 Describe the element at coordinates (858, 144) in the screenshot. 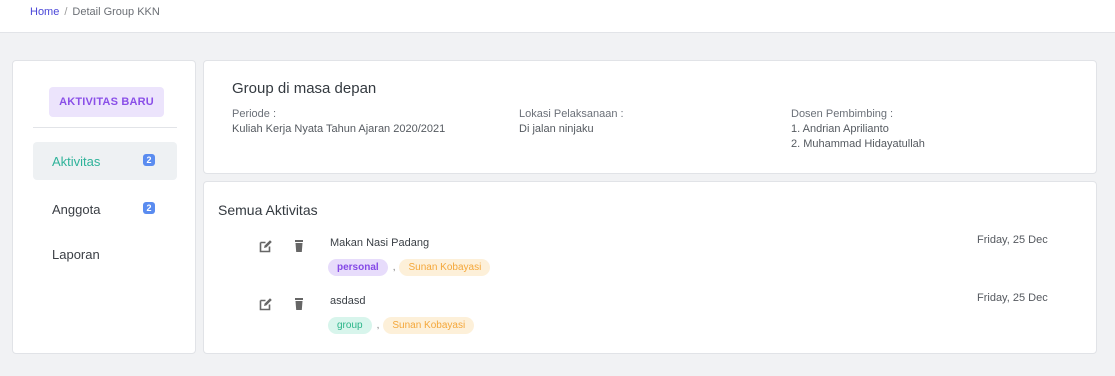

I see `dosen-name: 2. Muhammad Hidayatullah` at that location.